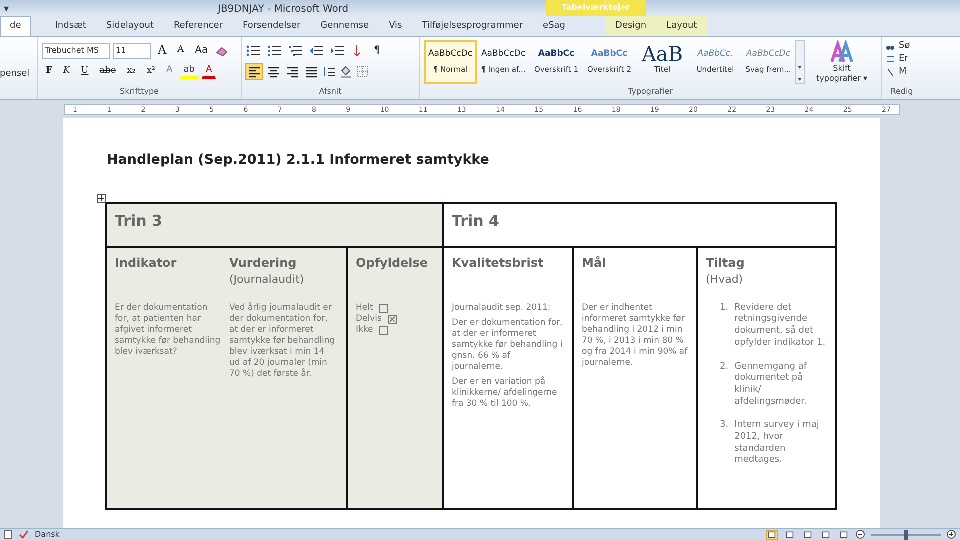 This screenshot has height=540, width=960. Describe the element at coordinates (395, 26) in the screenshot. I see `ribbon-tab: Vis` at that location.